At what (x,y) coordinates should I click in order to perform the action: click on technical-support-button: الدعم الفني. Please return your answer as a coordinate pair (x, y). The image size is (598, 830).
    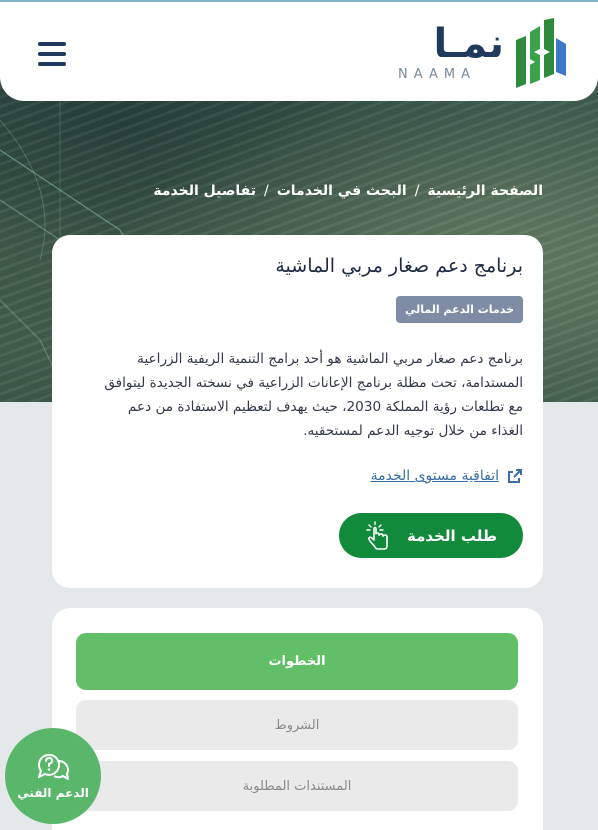
    Looking at the image, I should click on (53, 776).